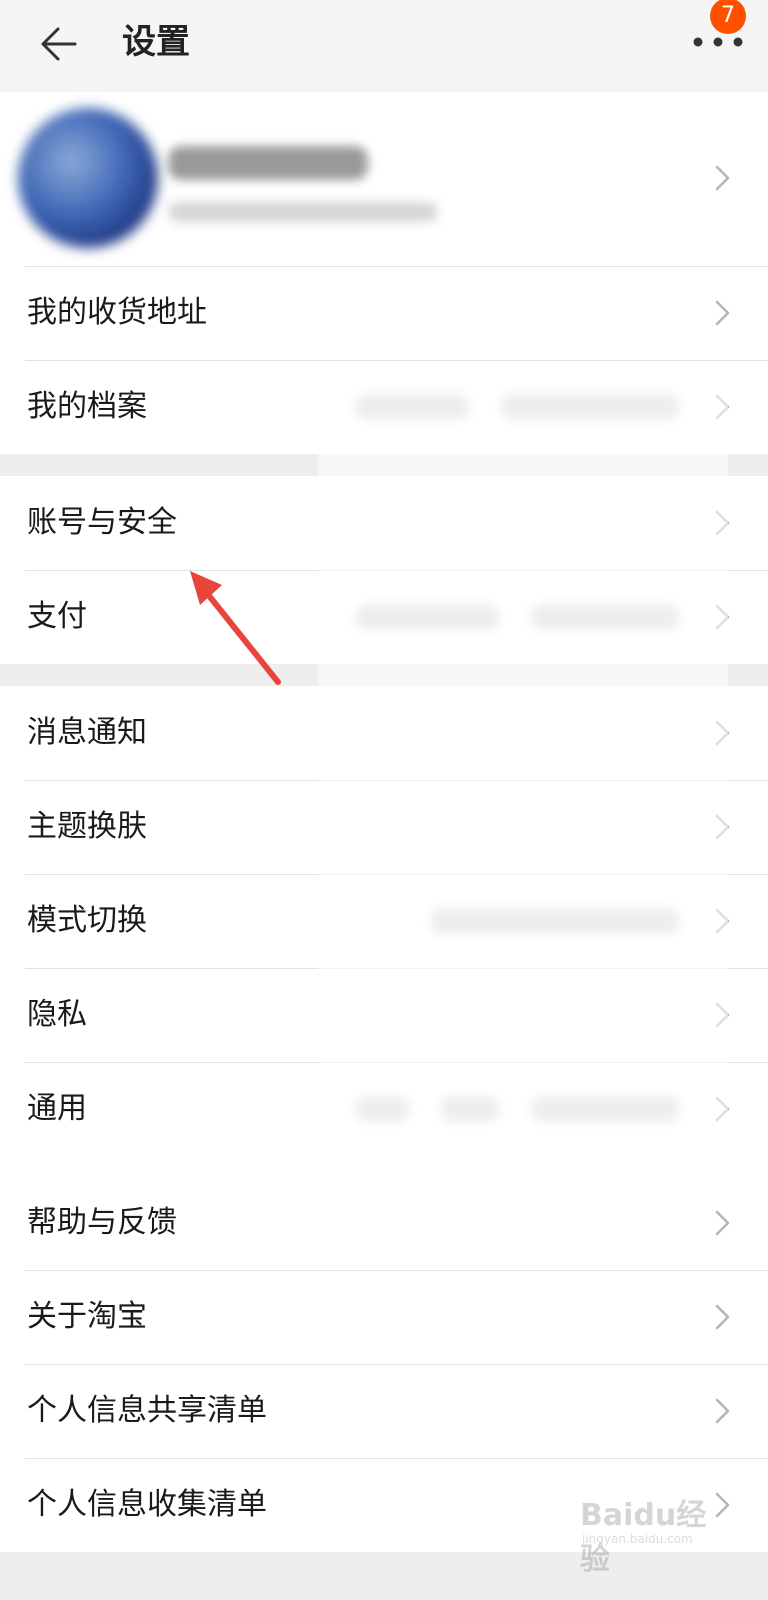  Describe the element at coordinates (384, 1223) in the screenshot. I see `settings-item-help-feedback: 帮助与反馈` at that location.